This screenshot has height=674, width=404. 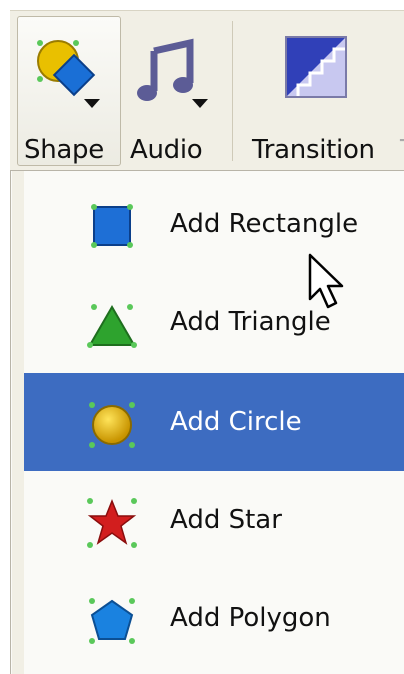 I want to click on circle-icon, so click(x=112, y=425).